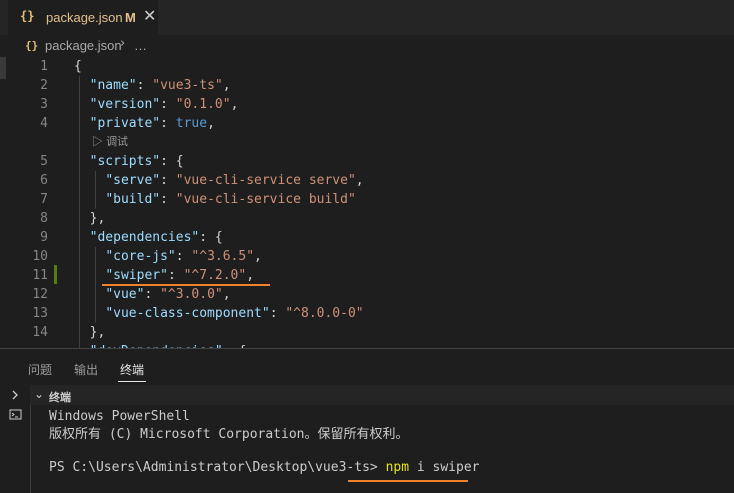 The image size is (734, 493). What do you see at coordinates (44, 180) in the screenshot?
I see `line-number: 6` at bounding box center [44, 180].